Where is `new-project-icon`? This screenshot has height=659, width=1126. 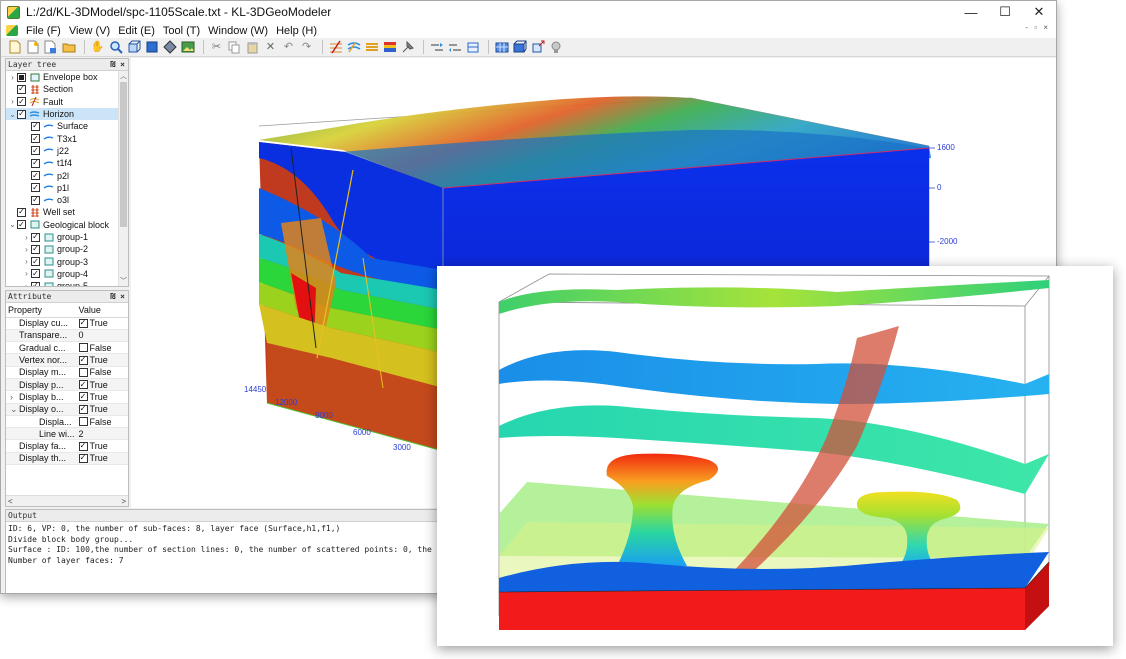 new-project-icon is located at coordinates (32, 47).